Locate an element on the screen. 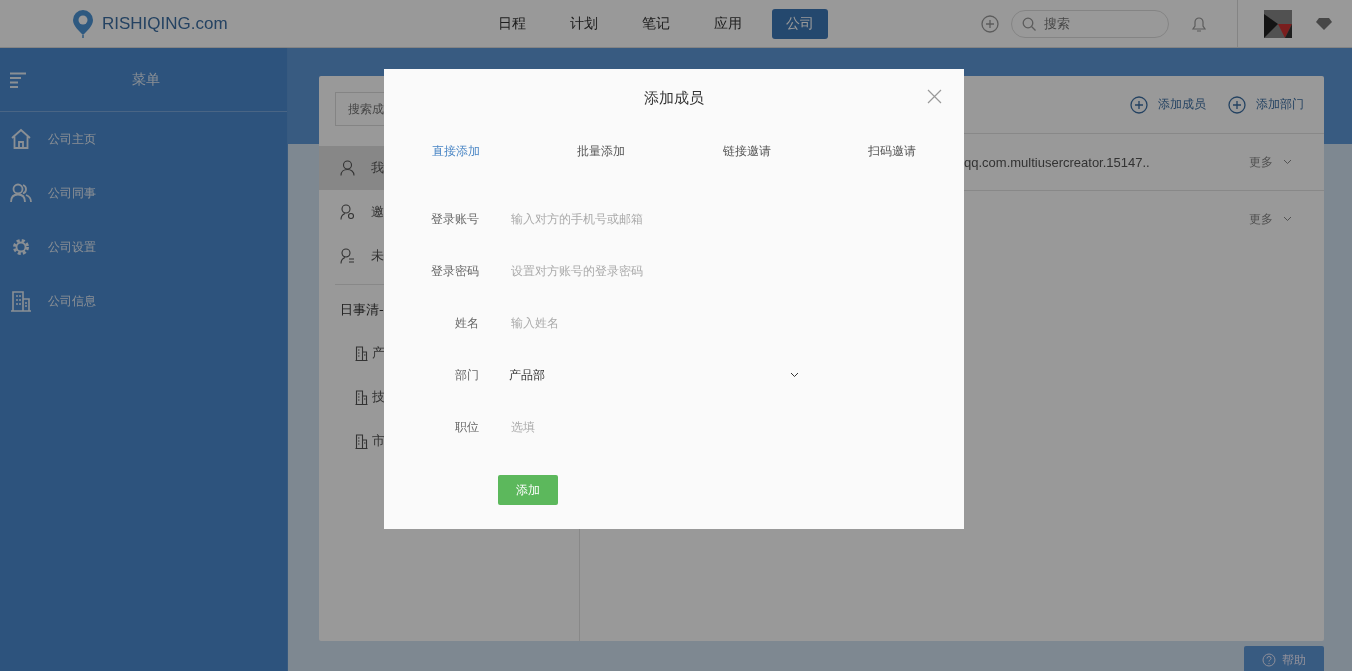  logo-text: RISHIQING.com is located at coordinates (165, 23).